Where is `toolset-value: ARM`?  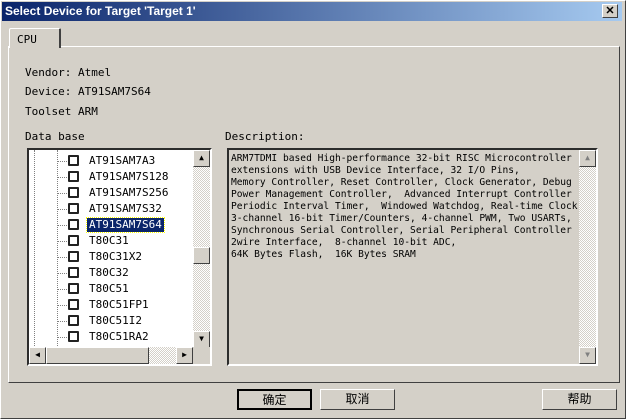
toolset-value: ARM is located at coordinates (88, 111).